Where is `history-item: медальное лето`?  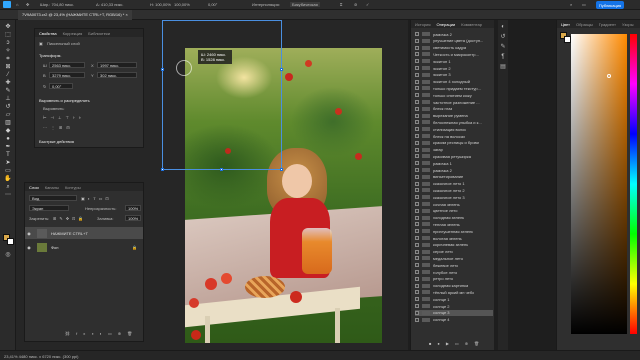 history-item: медальное лето is located at coordinates (454, 258).